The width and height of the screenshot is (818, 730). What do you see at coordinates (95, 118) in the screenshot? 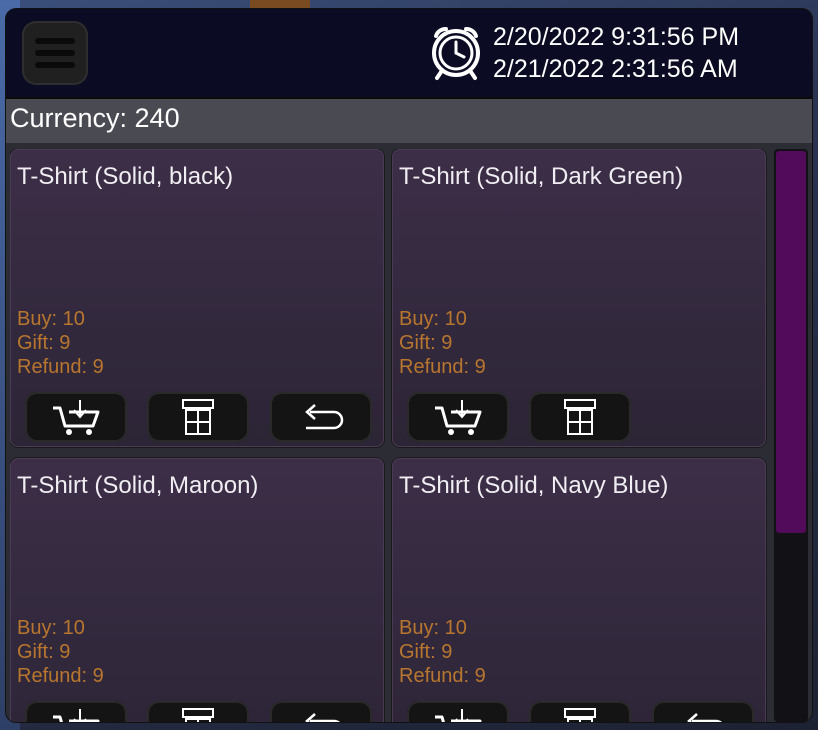
I see `currency-label: Currency: 240` at bounding box center [95, 118].